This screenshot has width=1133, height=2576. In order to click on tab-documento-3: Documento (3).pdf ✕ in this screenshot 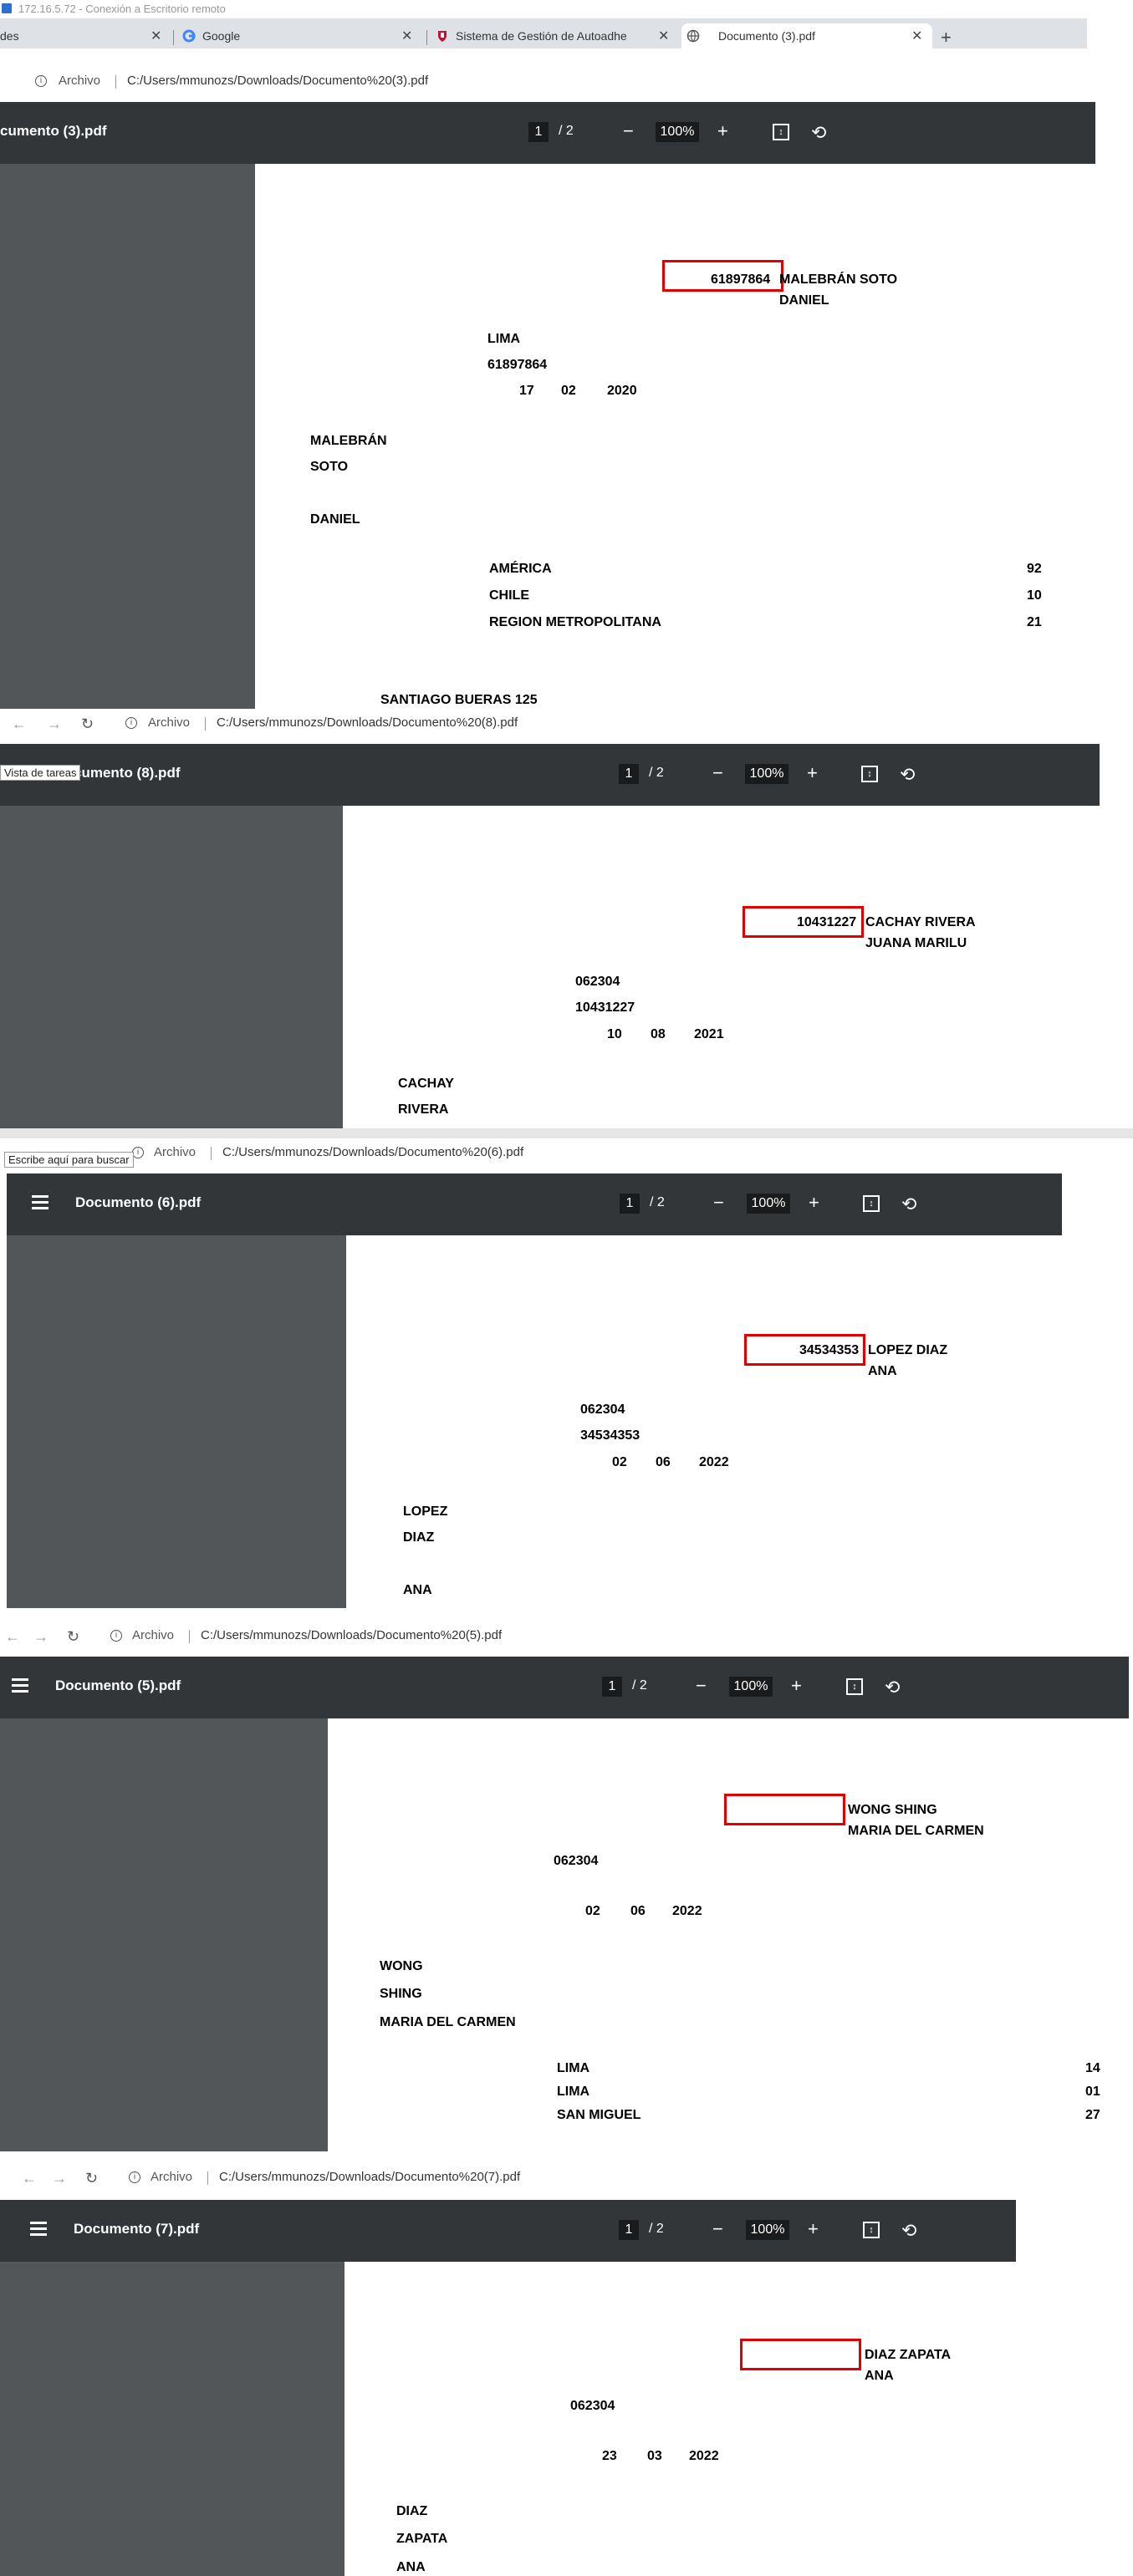, I will do `click(806, 35)`.